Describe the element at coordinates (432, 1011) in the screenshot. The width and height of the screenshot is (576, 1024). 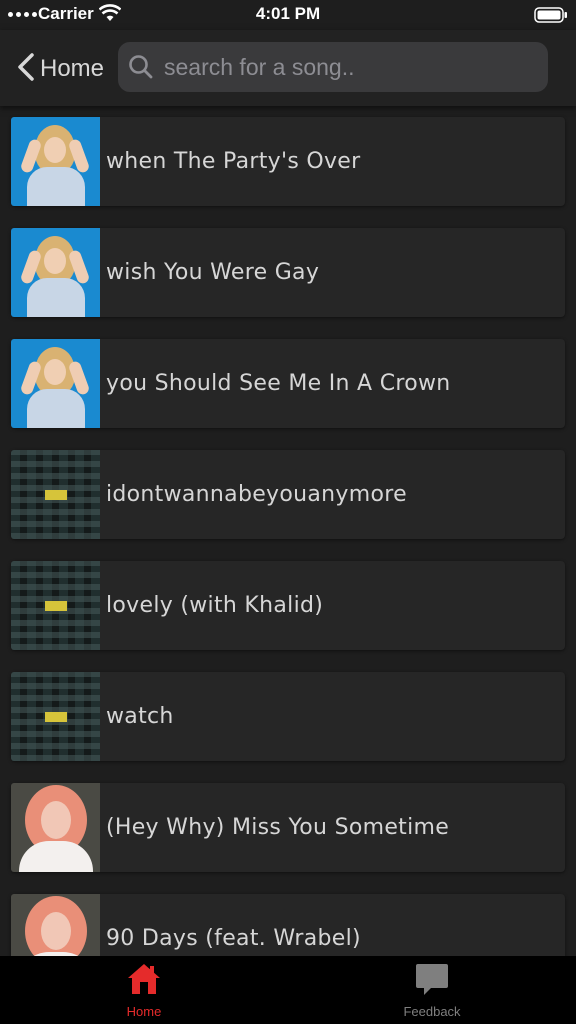
I see `tab-feedback-label: Feedback` at that location.